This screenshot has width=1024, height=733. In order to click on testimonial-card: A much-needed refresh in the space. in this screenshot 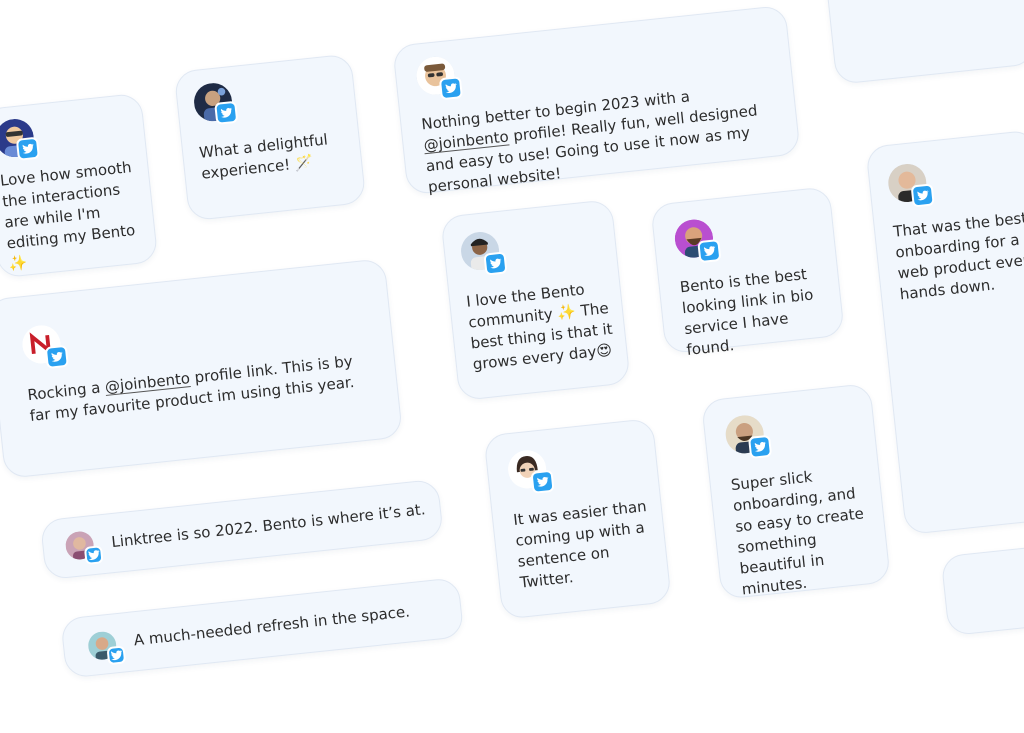, I will do `click(262, 628)`.